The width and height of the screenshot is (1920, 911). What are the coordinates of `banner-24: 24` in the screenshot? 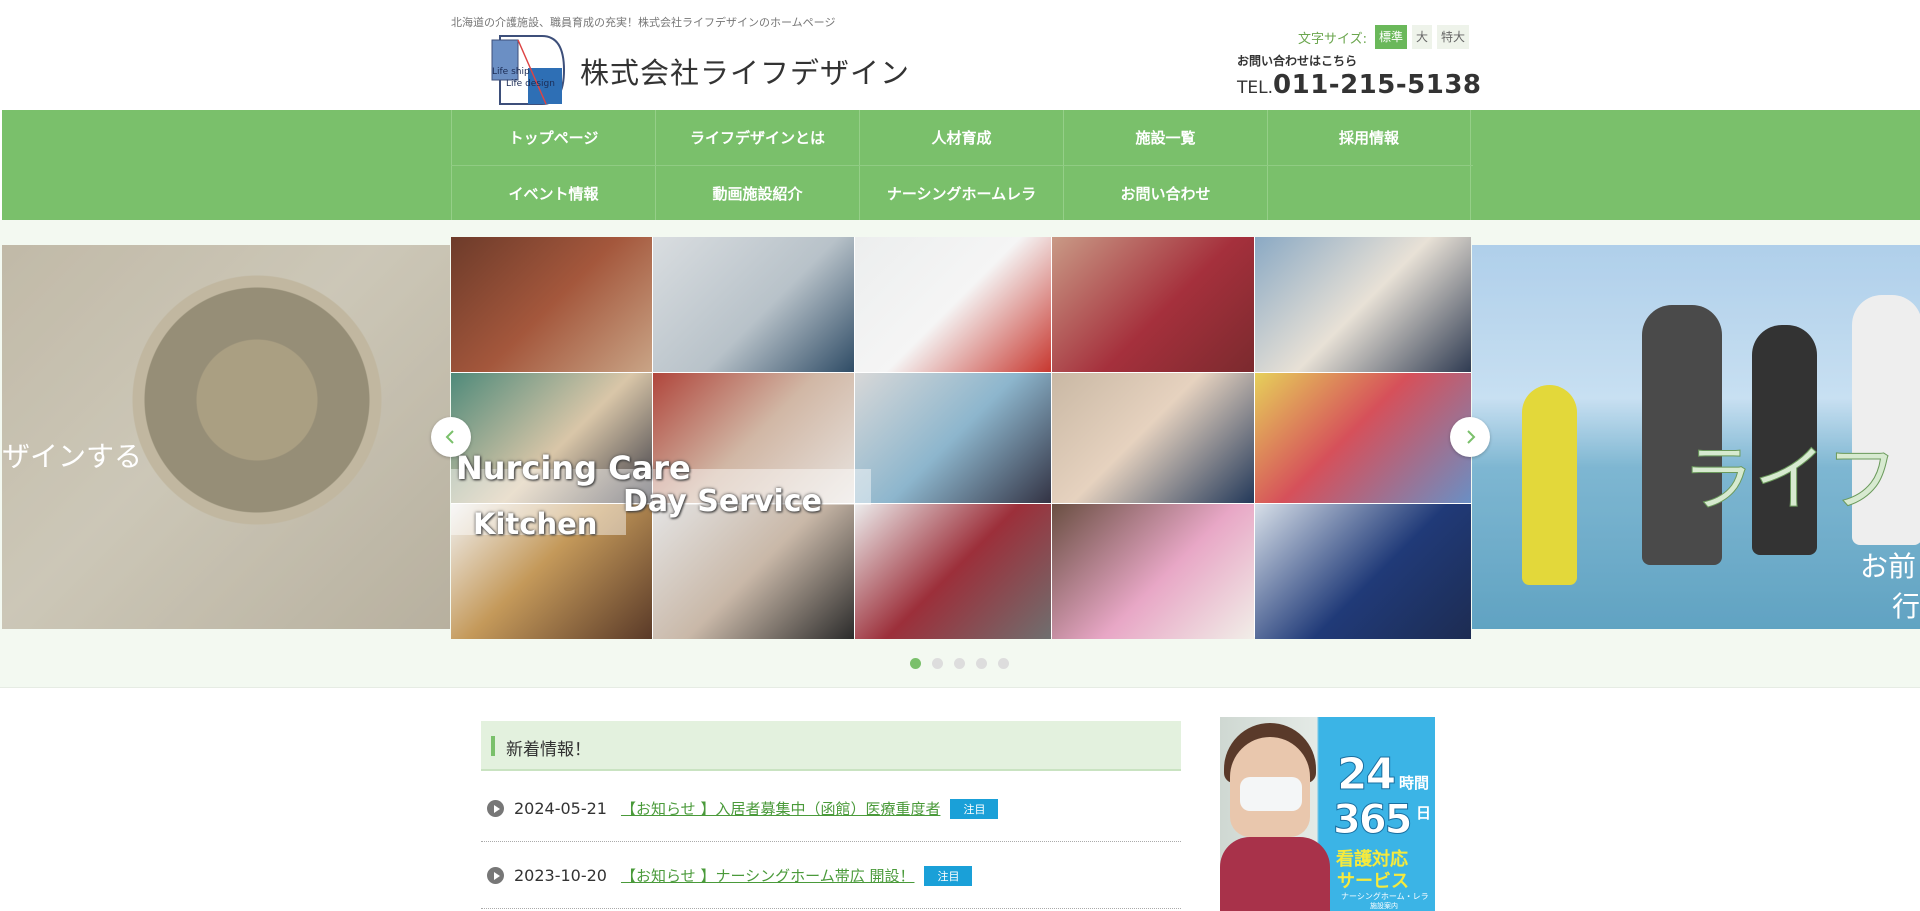 It's located at (1366, 775).